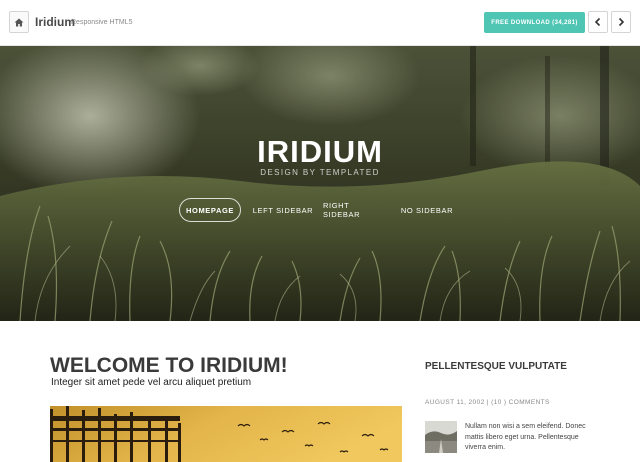 This screenshot has width=640, height=462. What do you see at coordinates (427, 210) in the screenshot?
I see `nav-no-sidebar: NO SIDEBAR` at bounding box center [427, 210].